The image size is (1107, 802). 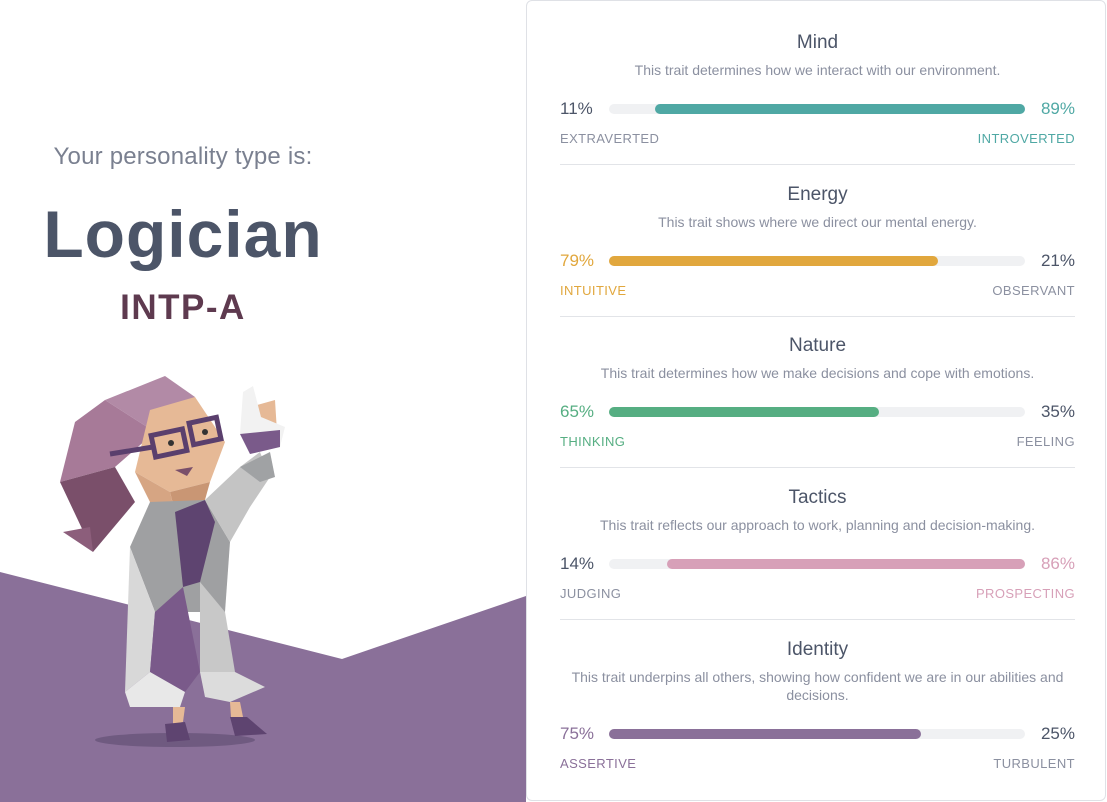 I want to click on trait-right-percent: 35%, so click(x=1057, y=411).